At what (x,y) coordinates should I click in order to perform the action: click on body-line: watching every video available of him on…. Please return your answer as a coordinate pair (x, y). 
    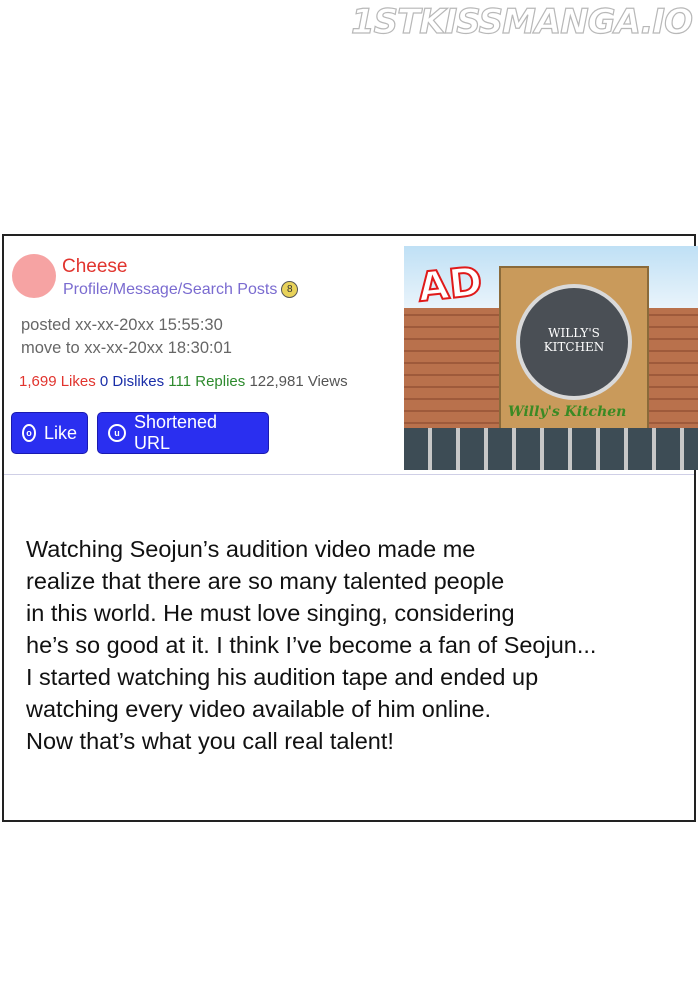
    Looking at the image, I should click on (259, 709).